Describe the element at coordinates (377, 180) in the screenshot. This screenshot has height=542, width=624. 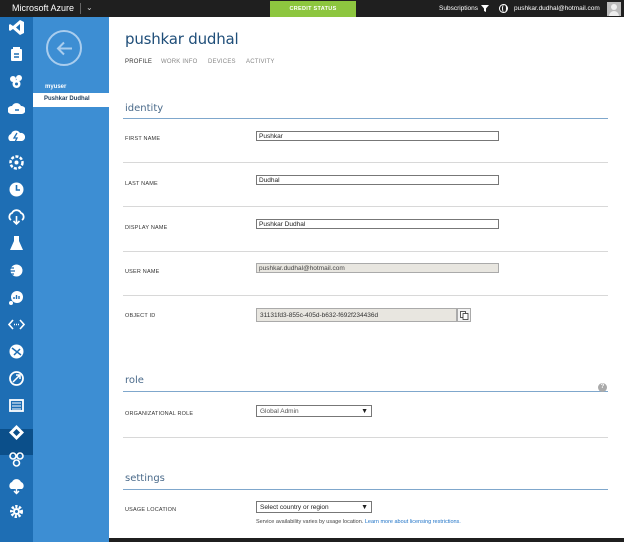
I see `last-name-field: Dudhal` at that location.